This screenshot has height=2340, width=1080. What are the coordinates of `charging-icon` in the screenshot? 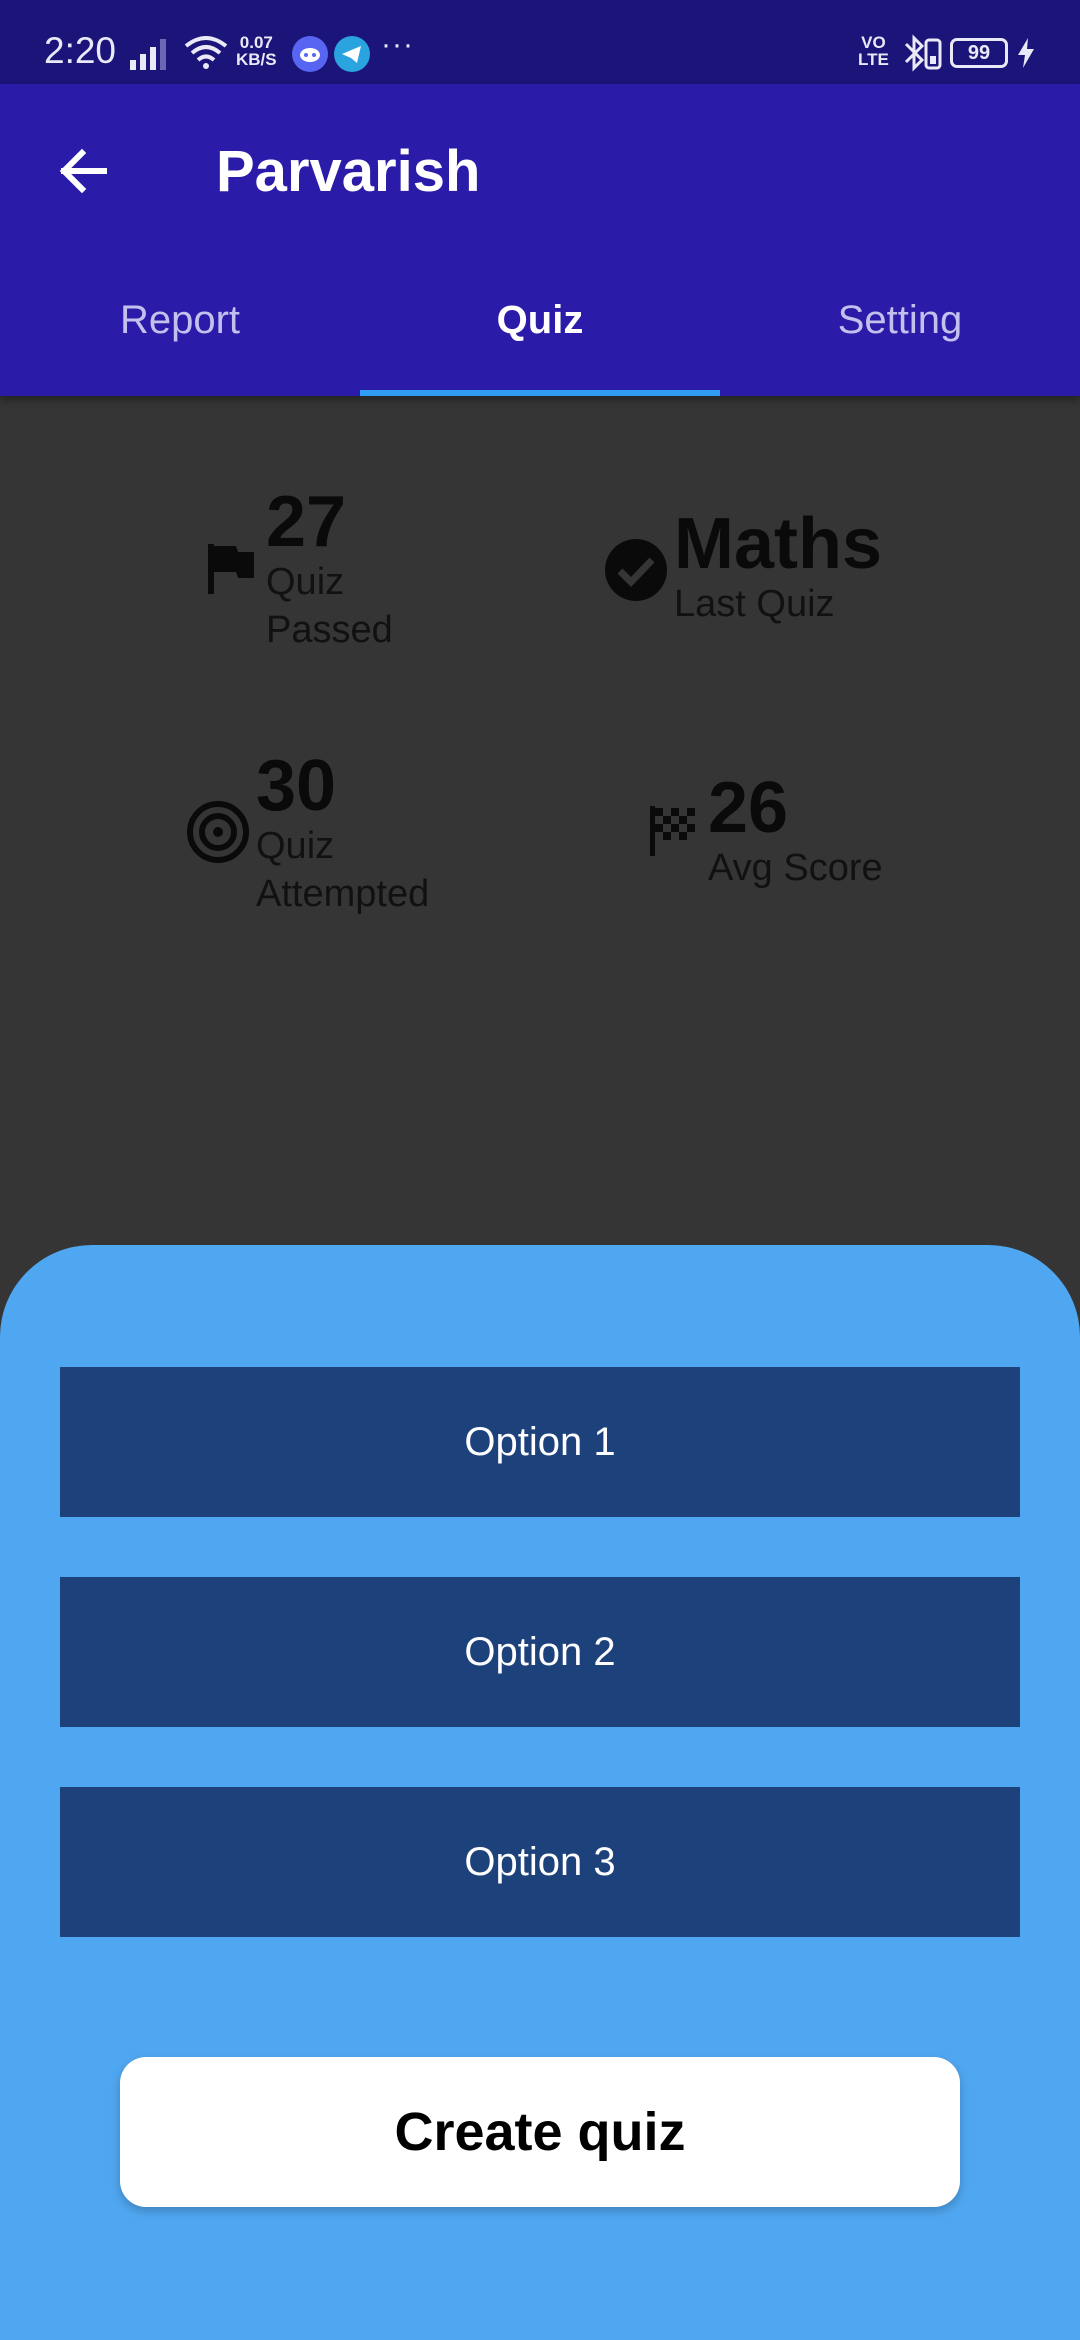 It's located at (1026, 53).